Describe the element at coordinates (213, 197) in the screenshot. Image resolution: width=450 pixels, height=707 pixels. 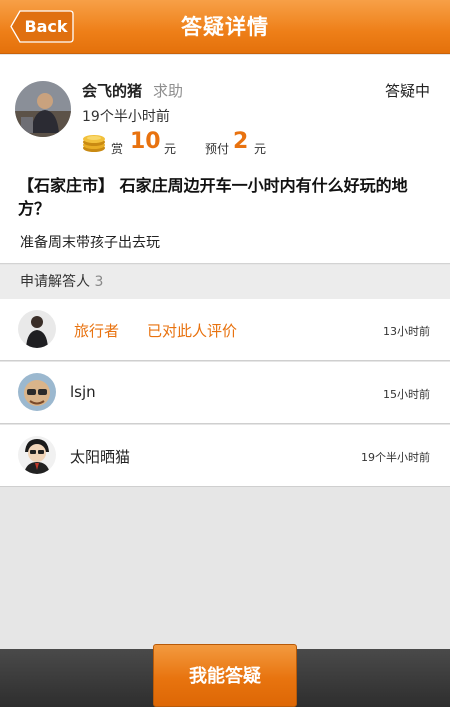
I see `question-title: 【石家庄市】 石家庄周边开车一小时内有什么好玩的地方？` at that location.